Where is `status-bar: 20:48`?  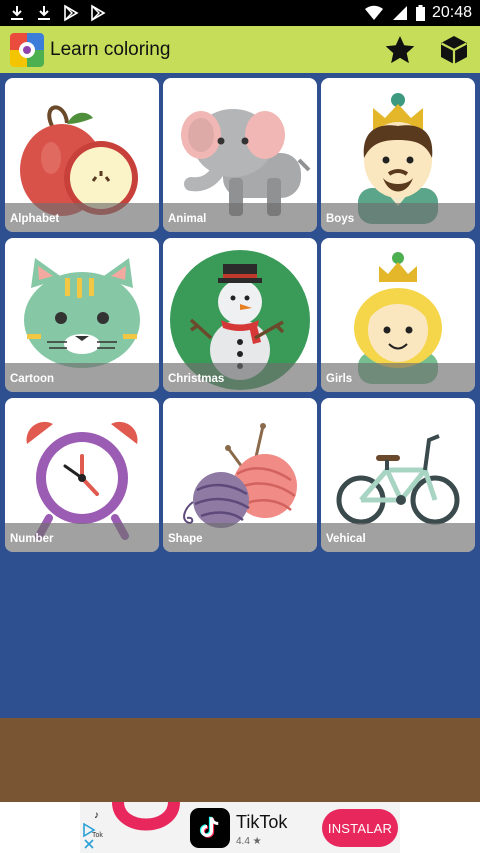
status-bar: 20:48 is located at coordinates (240, 13).